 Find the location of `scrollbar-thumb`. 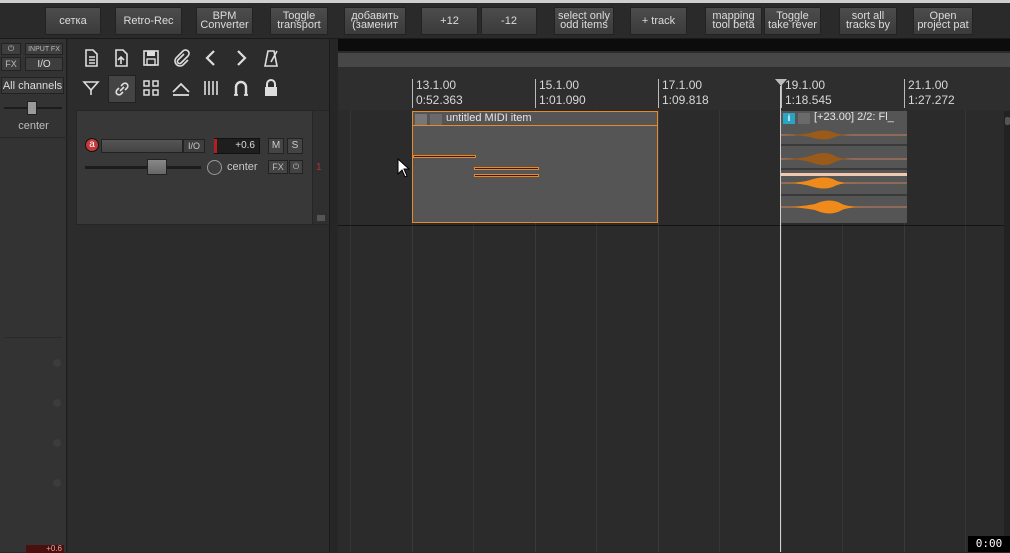

scrollbar-thumb is located at coordinates (1007, 121).